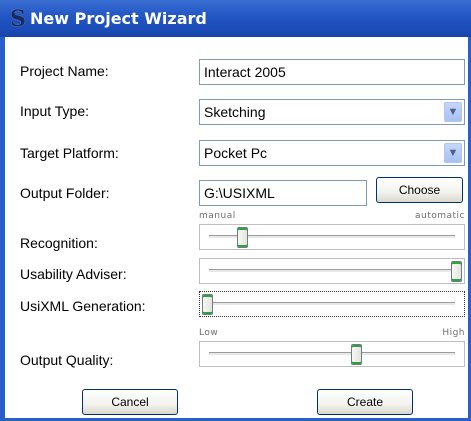  I want to click on window-frame-left, so click(2, 229).